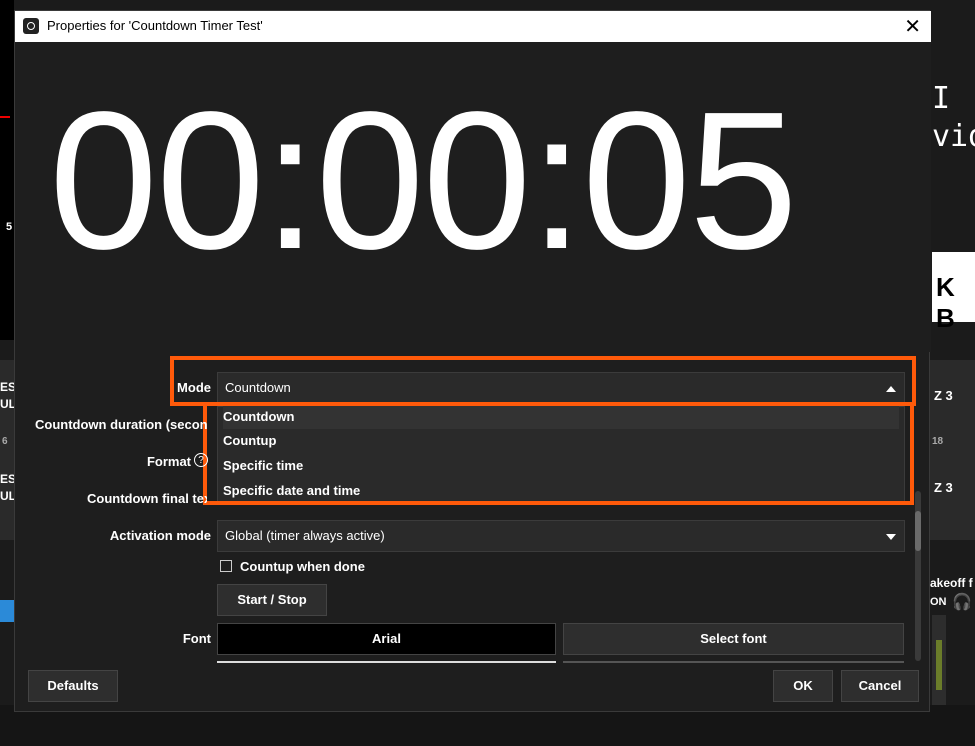  I want to click on final-text-label: Countdown final tex, so click(147, 498).